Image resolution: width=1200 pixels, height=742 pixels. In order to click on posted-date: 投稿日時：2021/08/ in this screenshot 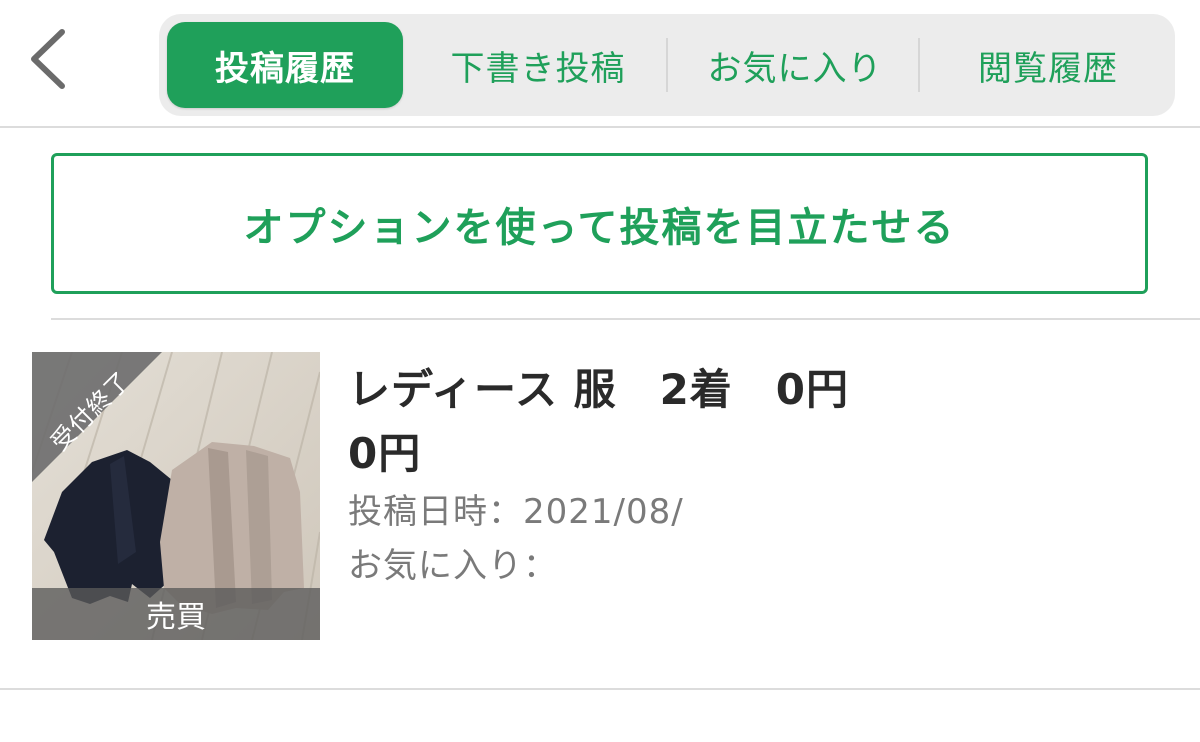, I will do `click(516, 512)`.